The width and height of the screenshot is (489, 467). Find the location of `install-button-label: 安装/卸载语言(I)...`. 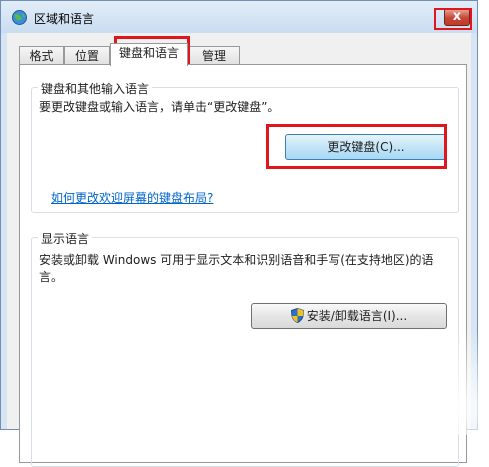

install-button-label: 安装/卸载语言(I)... is located at coordinates (357, 316).